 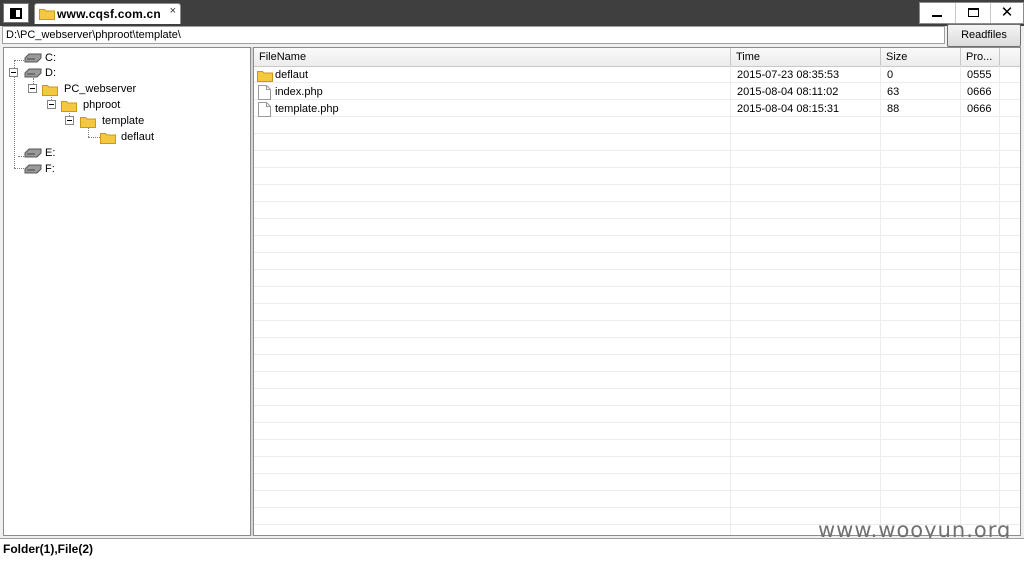 I want to click on tree-label: D:, so click(x=50, y=73).